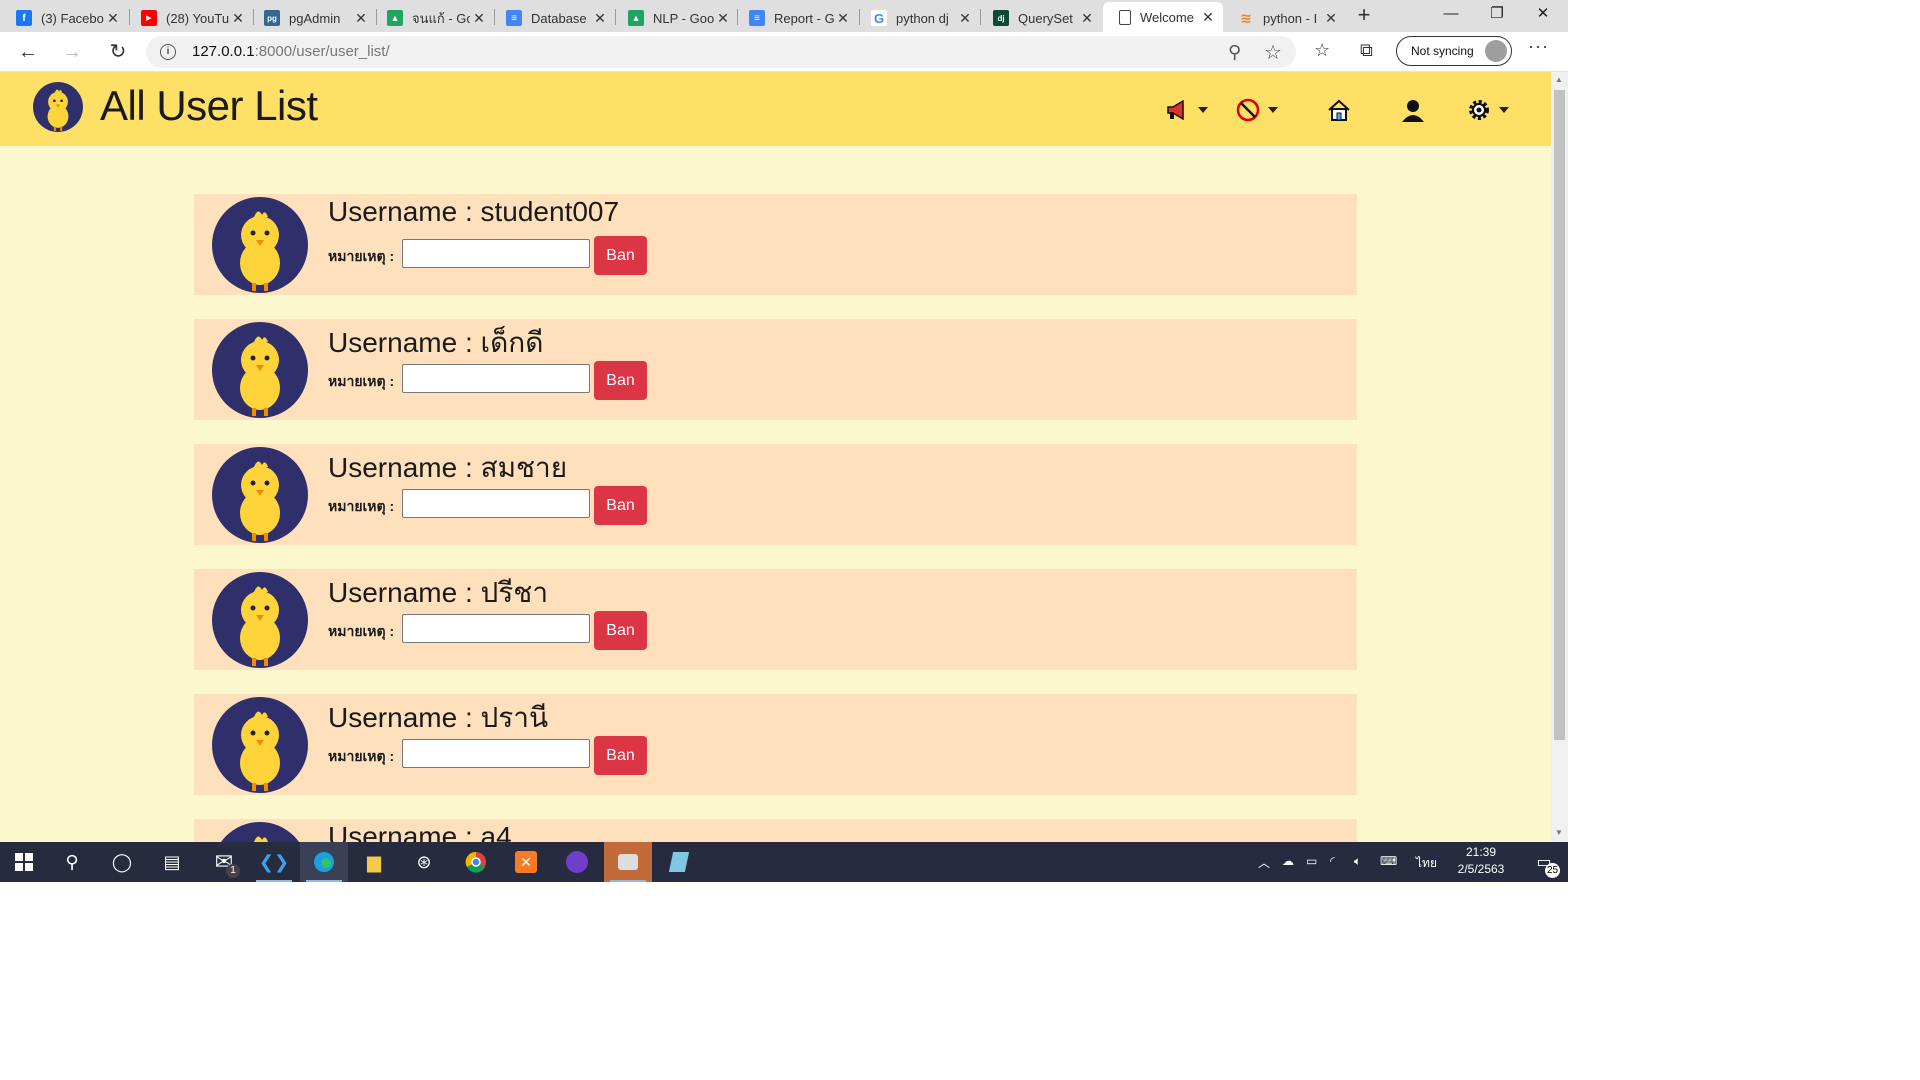  I want to click on reload-icon: ↻, so click(118, 52).